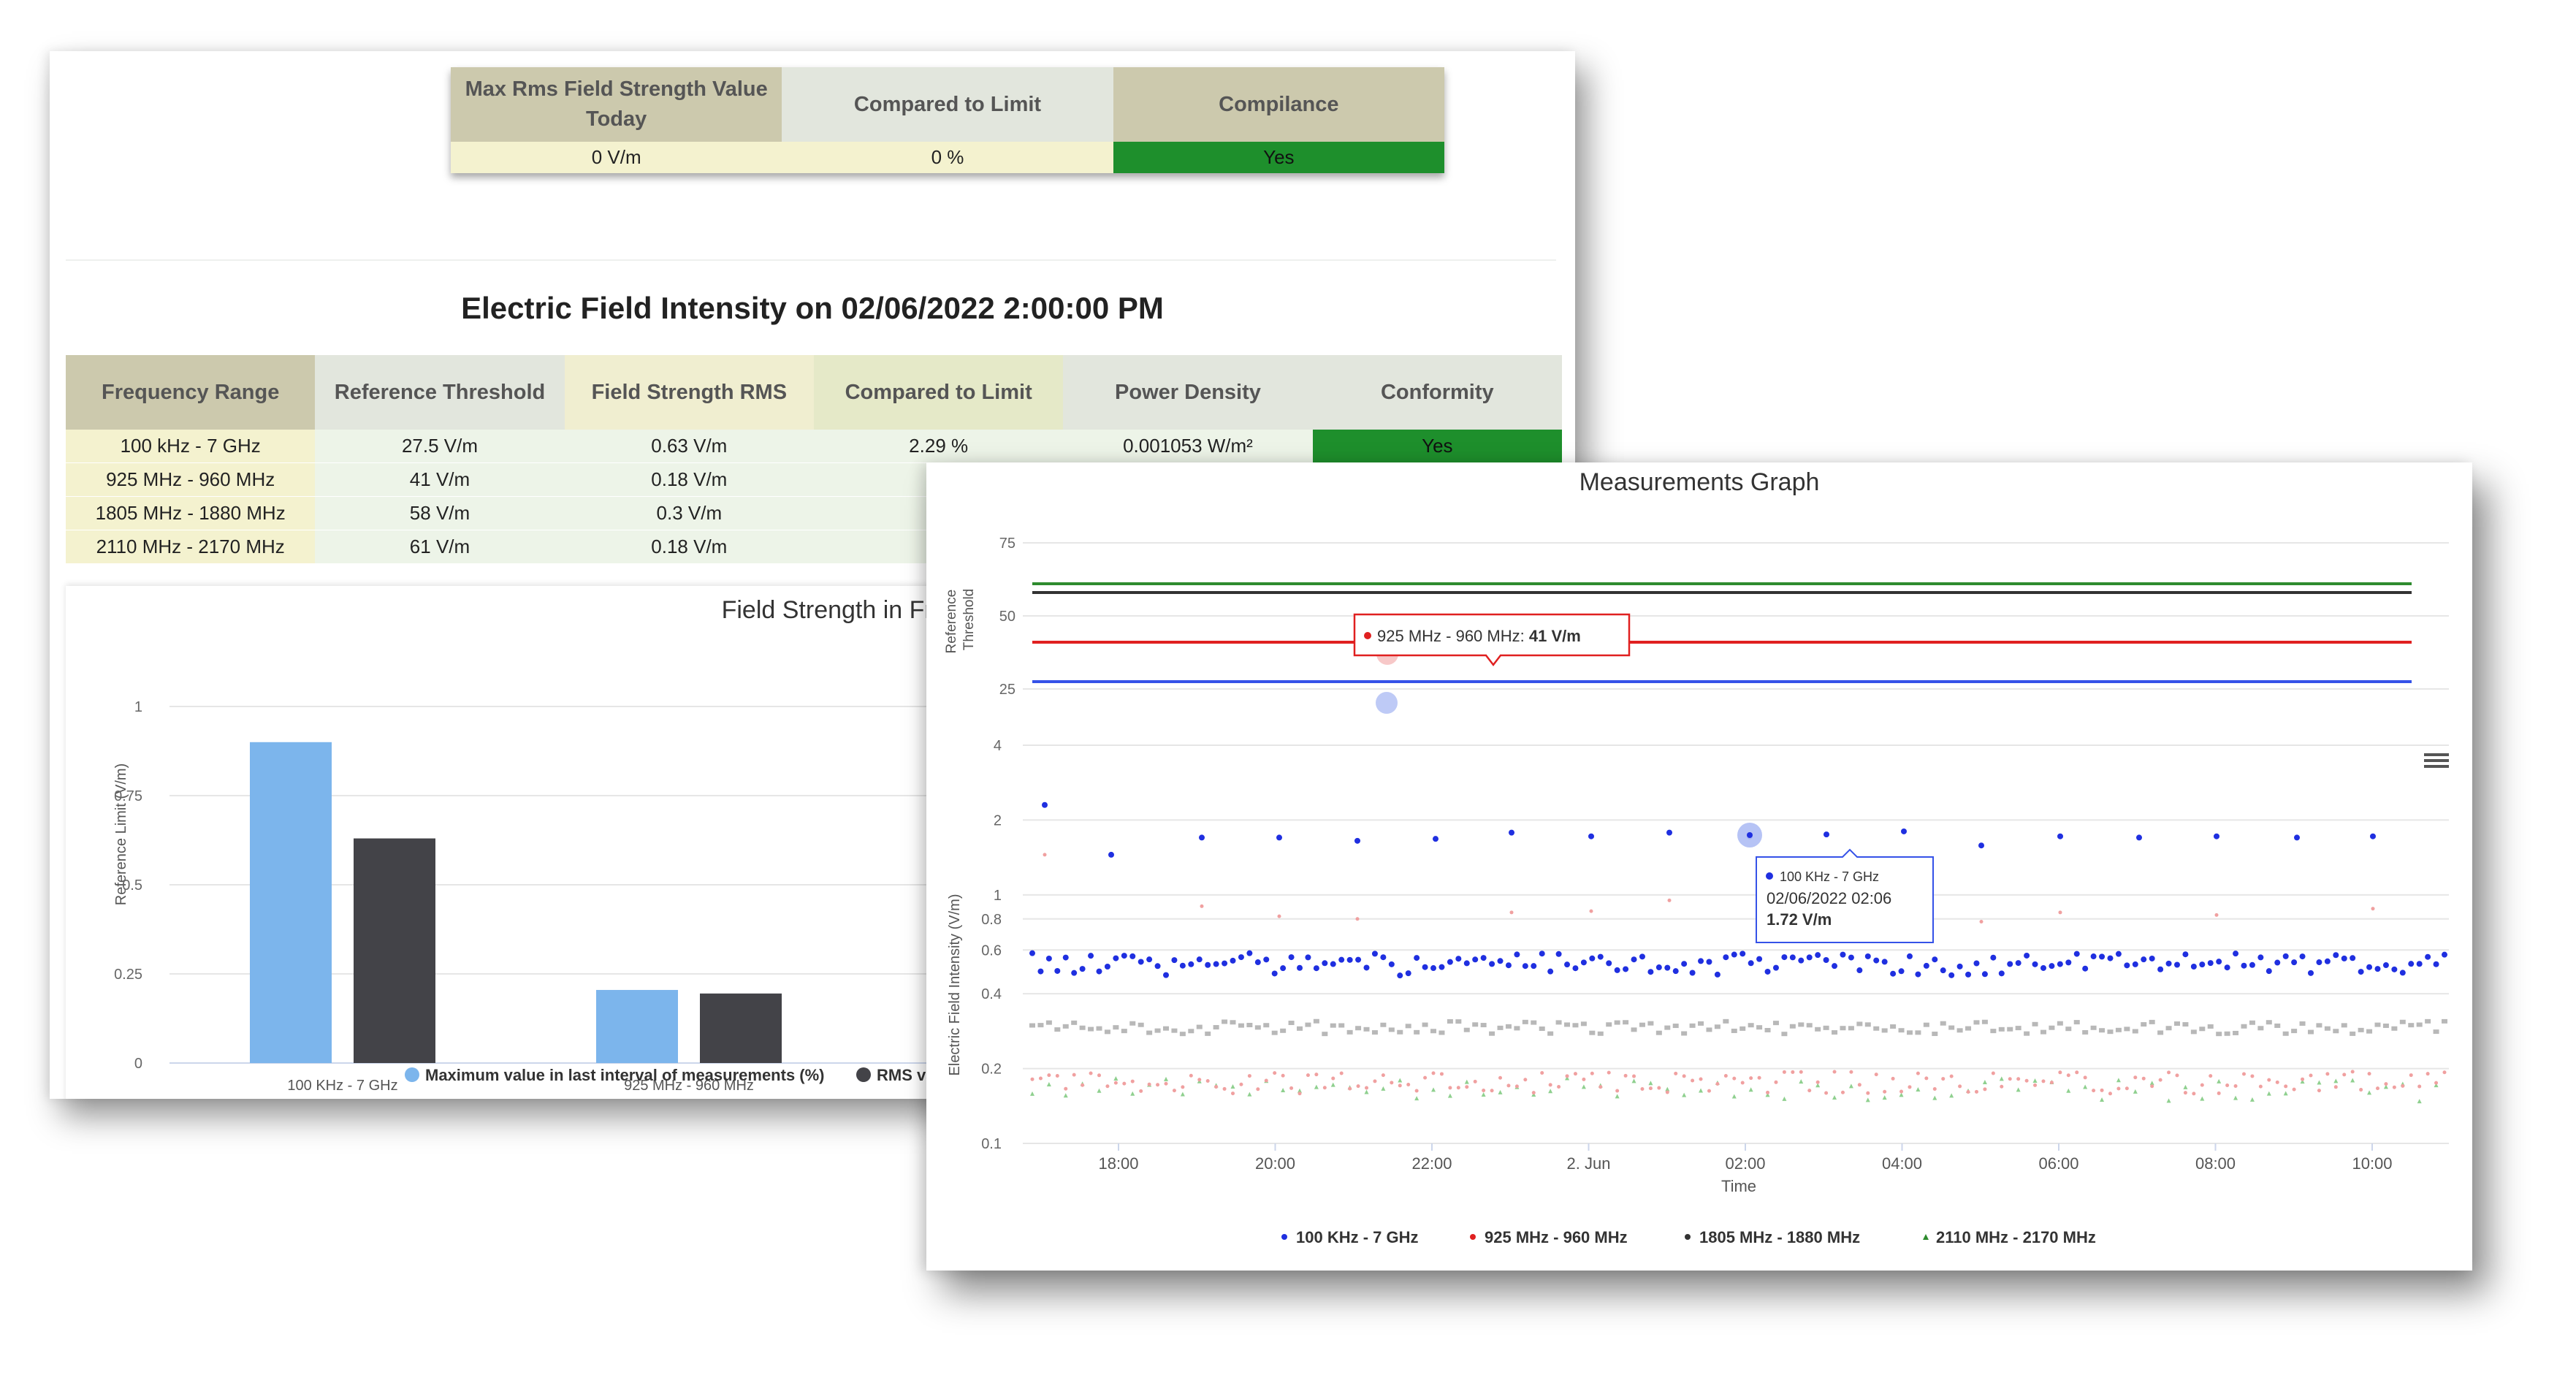 The width and height of the screenshot is (2576, 1375). I want to click on legend-item-2110mhz: 2110 MHz - 2170 MHz, so click(2016, 1237).